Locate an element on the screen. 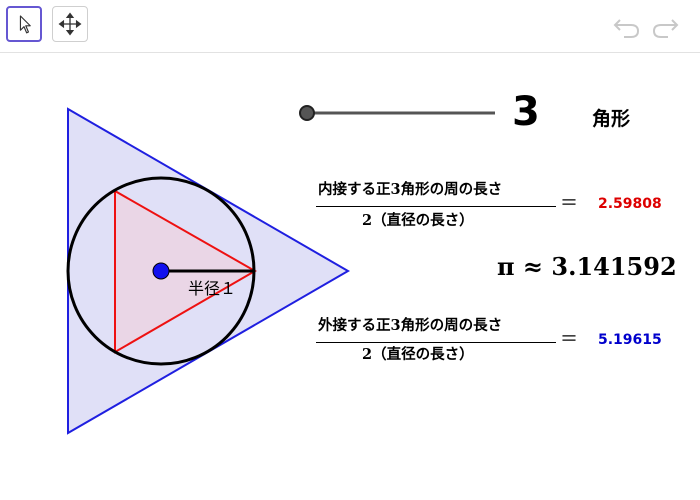 This screenshot has width=700, height=500. redo-button is located at coordinates (665, 27).